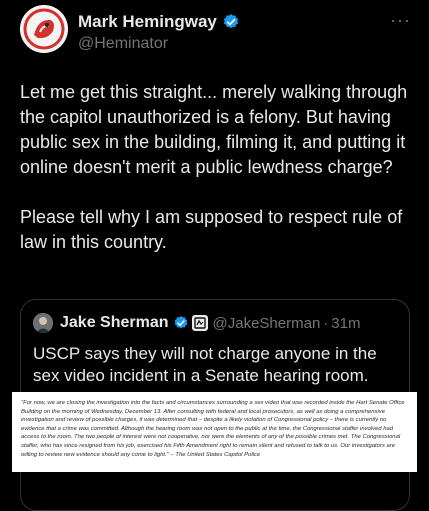 The width and height of the screenshot is (429, 511). I want to click on quoted-avatar-photo-icon, so click(43, 323).